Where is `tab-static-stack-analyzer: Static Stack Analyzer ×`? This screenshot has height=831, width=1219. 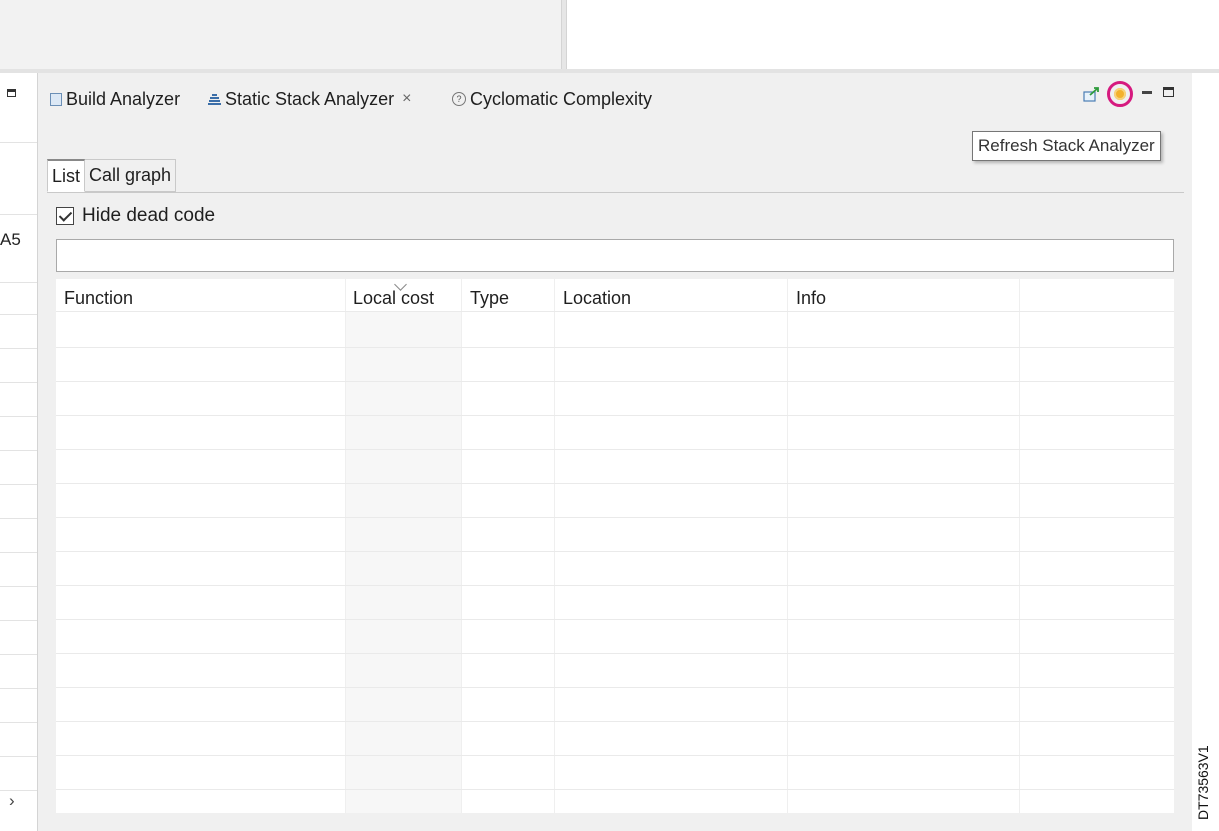 tab-static-stack-analyzer: Static Stack Analyzer × is located at coordinates (309, 99).